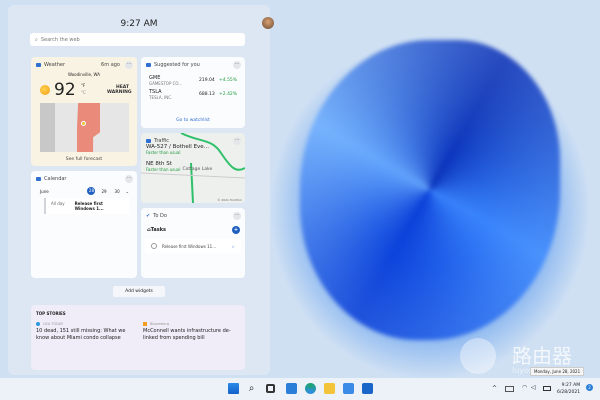  What do you see at coordinates (207, 94) in the screenshot?
I see `stock-price: 688.13` at bounding box center [207, 94].